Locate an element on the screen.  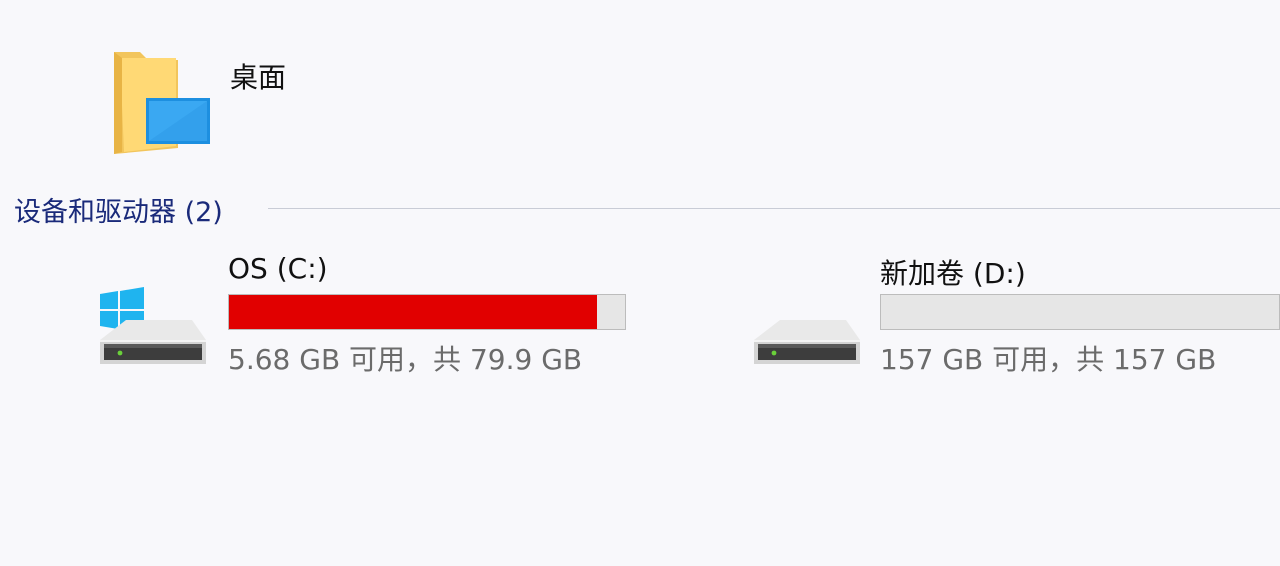
desktop-folder-icon is located at coordinates (162, 103).